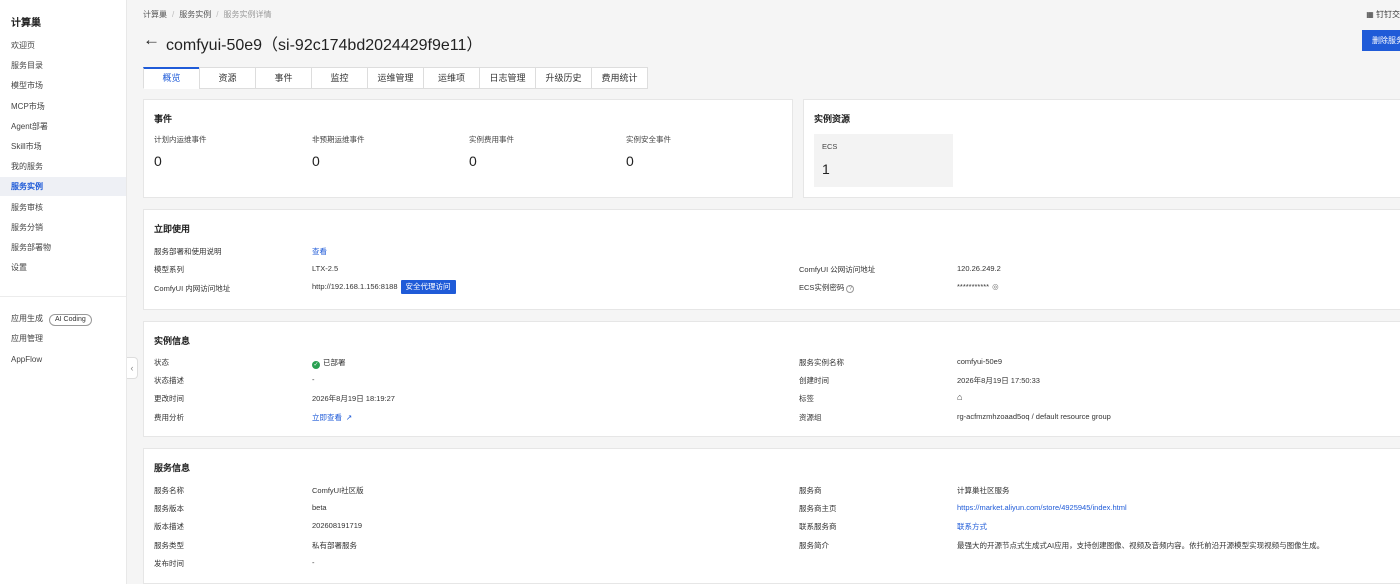  I want to click on cost-analysis-link: 立即查看 ↗, so click(332, 417).